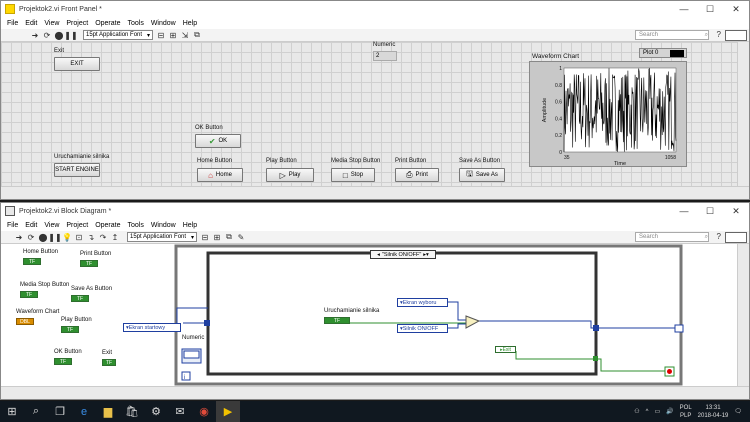 Image resolution: width=750 pixels, height=422 pixels. Describe the element at coordinates (31, 225) in the screenshot. I see `bd-menu-edit: Edit` at that location.